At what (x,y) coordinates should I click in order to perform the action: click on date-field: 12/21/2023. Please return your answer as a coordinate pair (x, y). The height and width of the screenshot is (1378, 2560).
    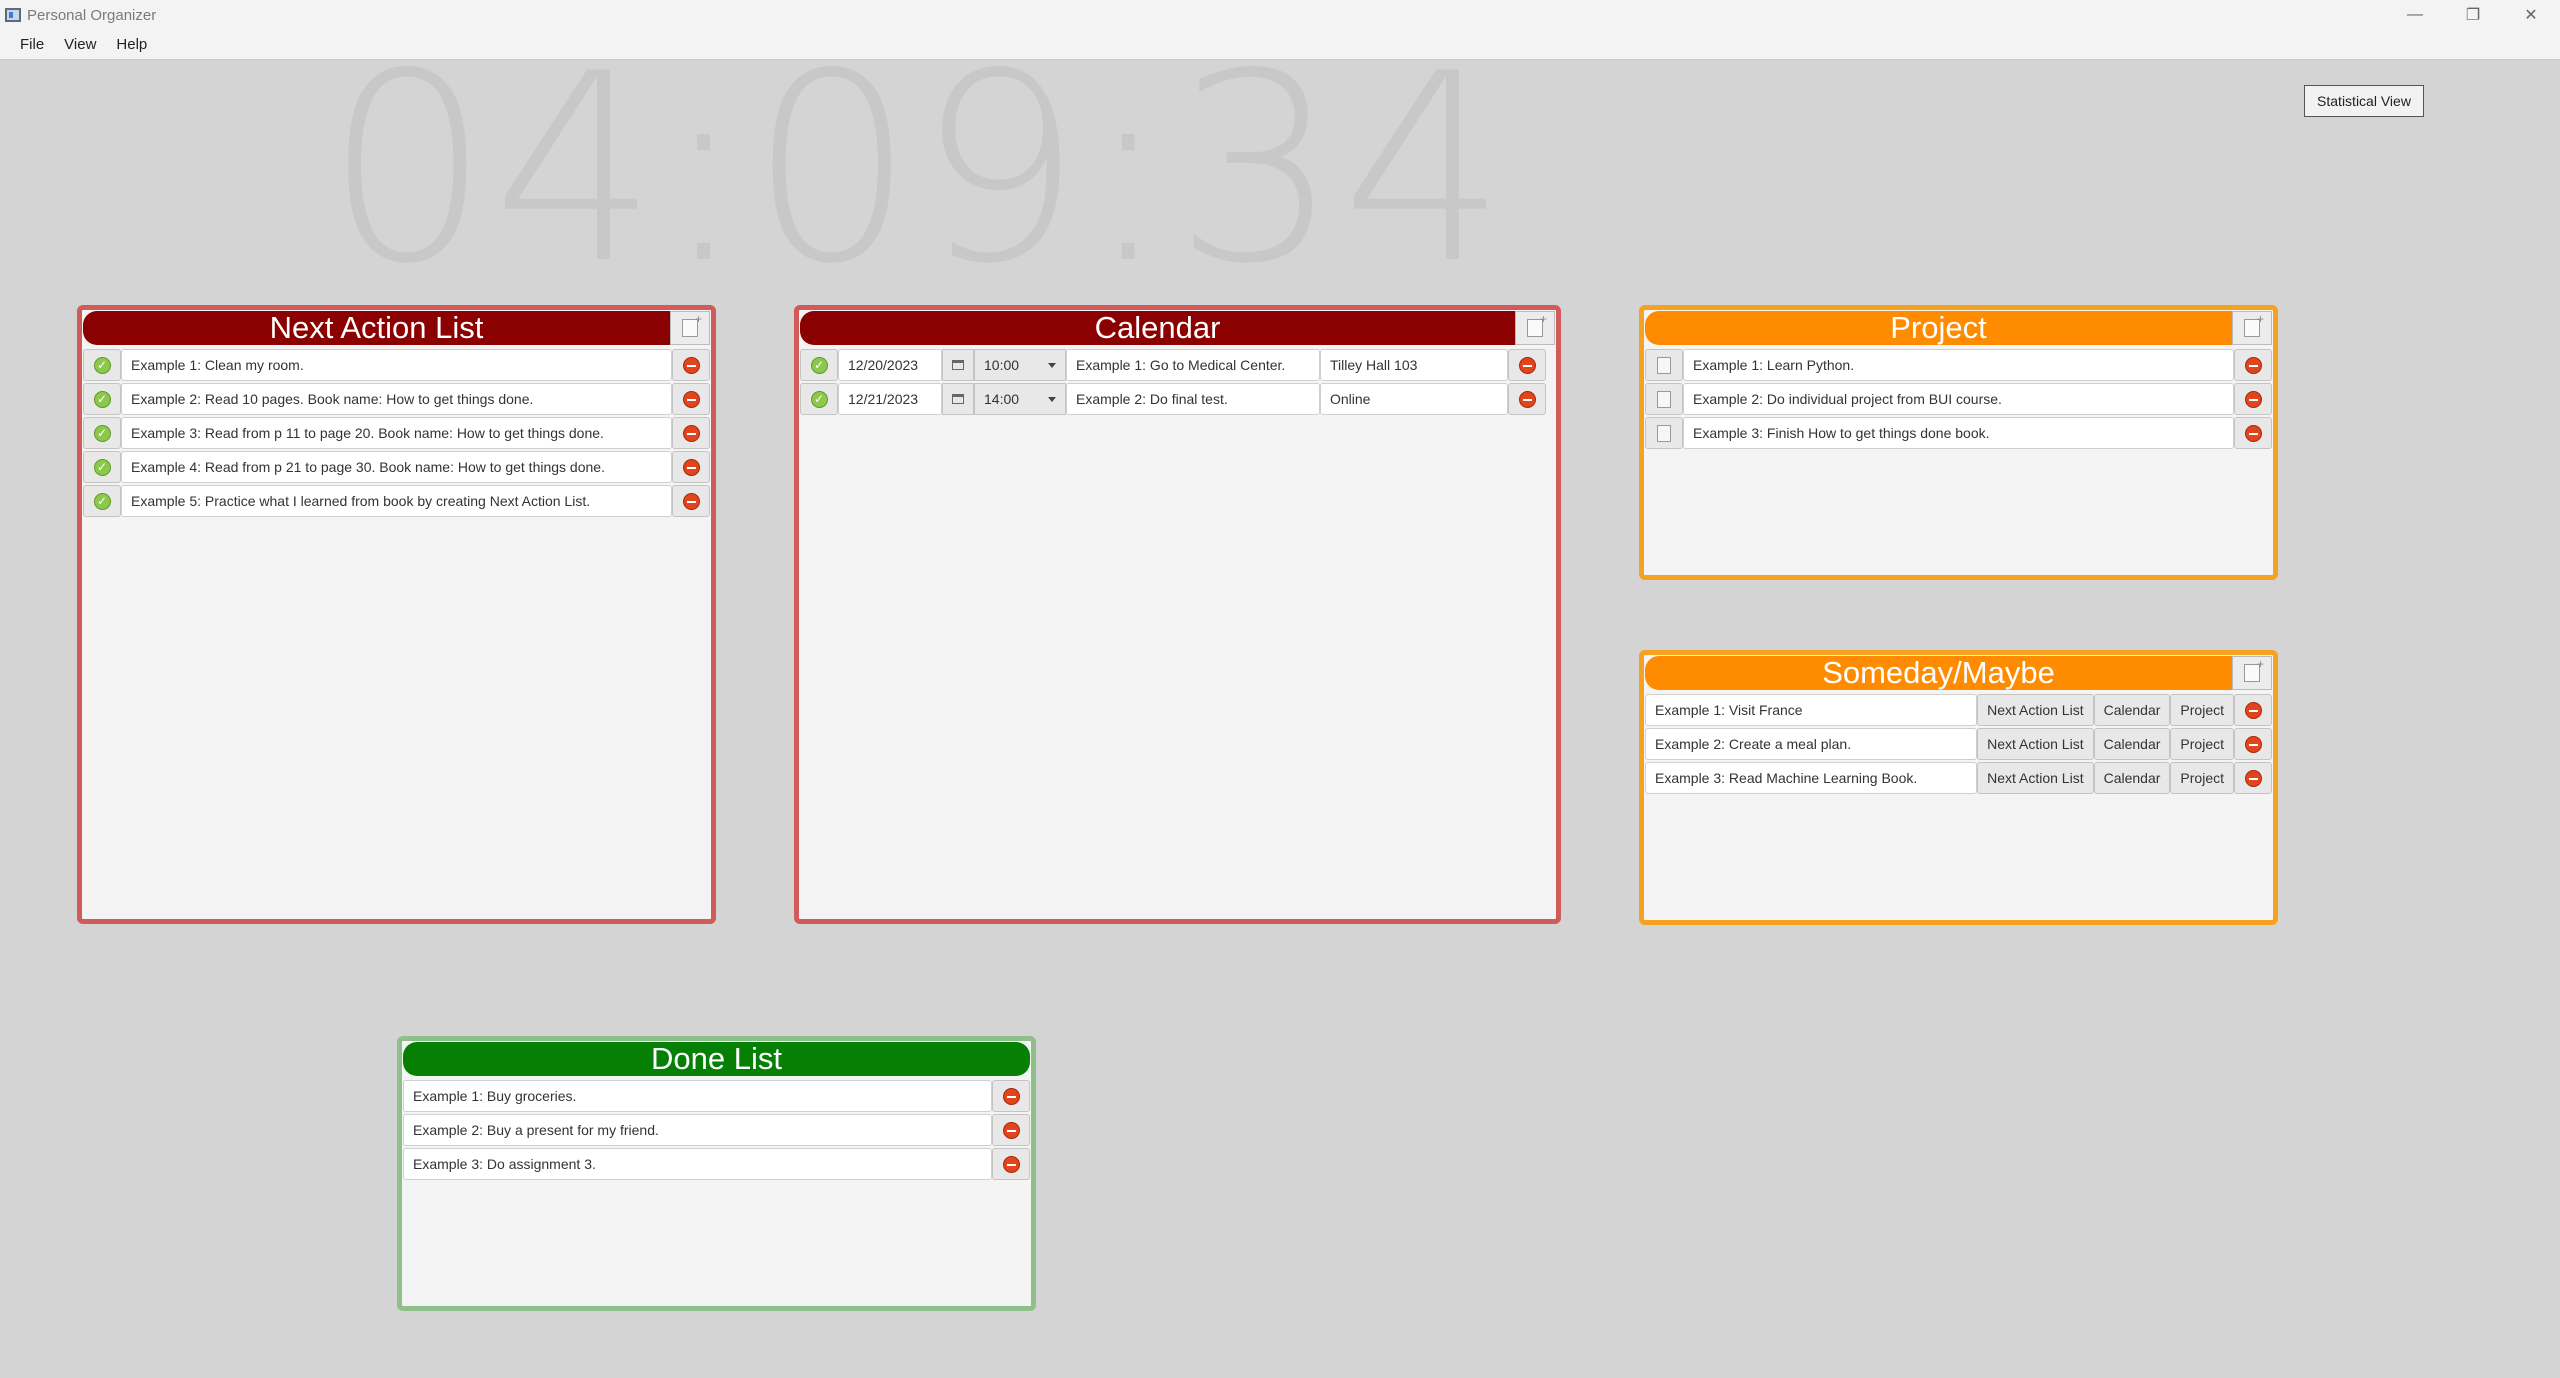
    Looking at the image, I should click on (890, 399).